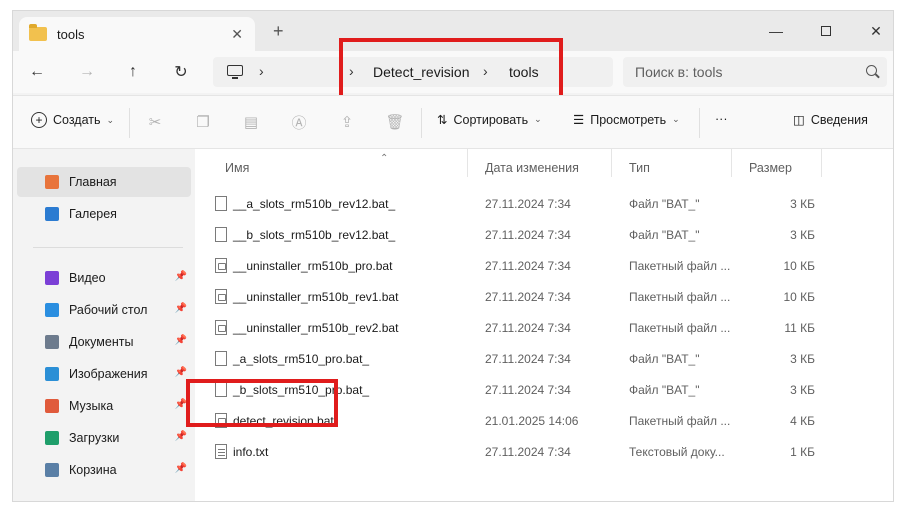  I want to click on sidebar-item: Документы 📌, so click(104, 342).